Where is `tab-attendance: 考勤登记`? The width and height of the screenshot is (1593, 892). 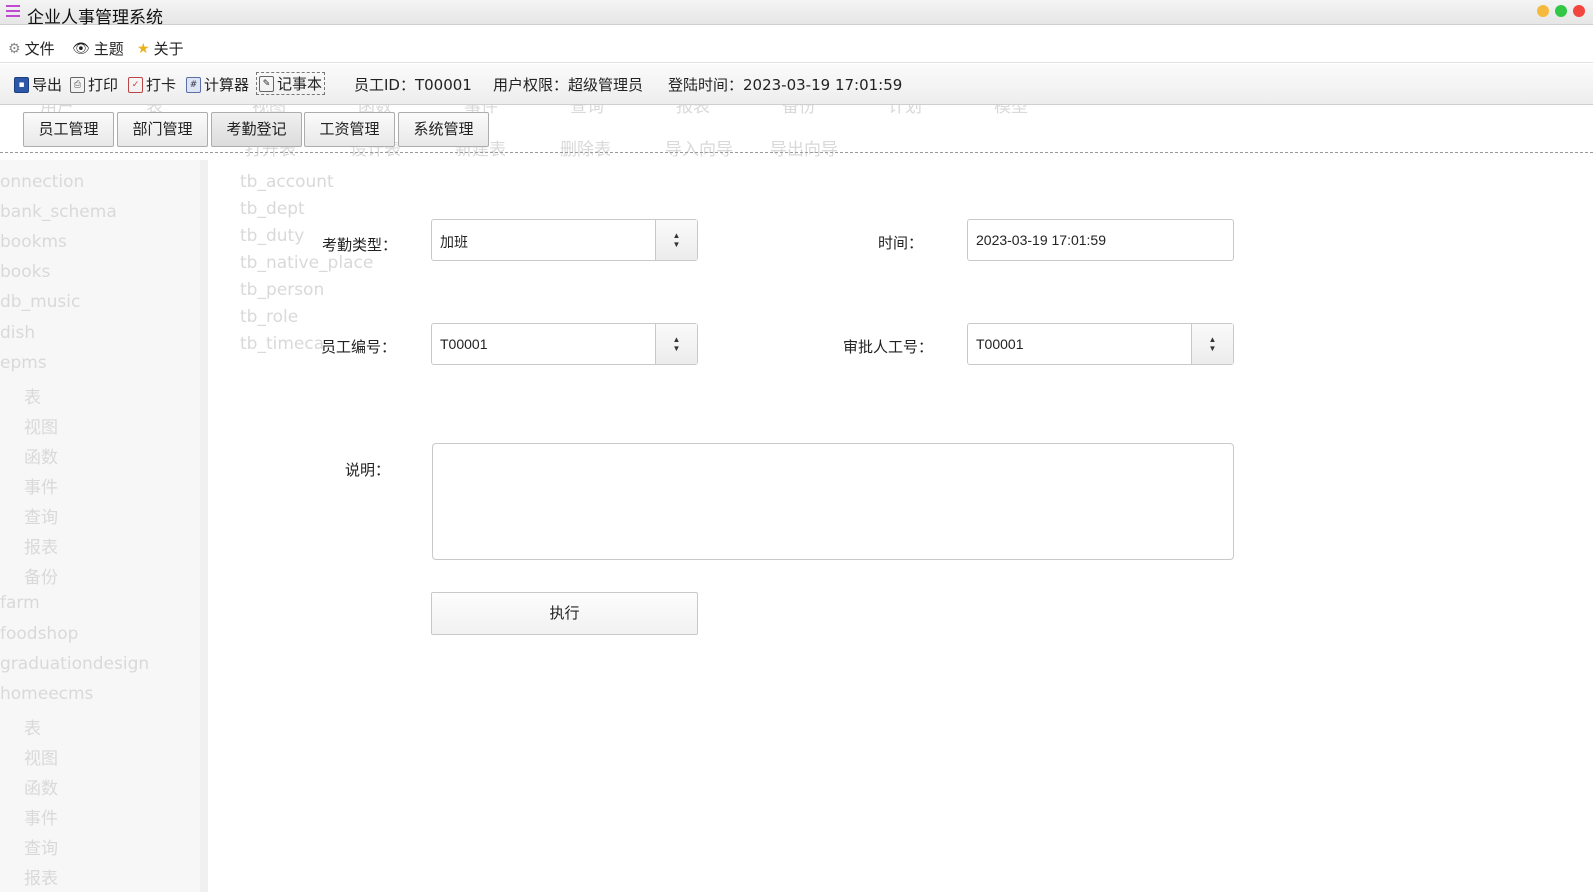
tab-attendance: 考勤登记 is located at coordinates (256, 129).